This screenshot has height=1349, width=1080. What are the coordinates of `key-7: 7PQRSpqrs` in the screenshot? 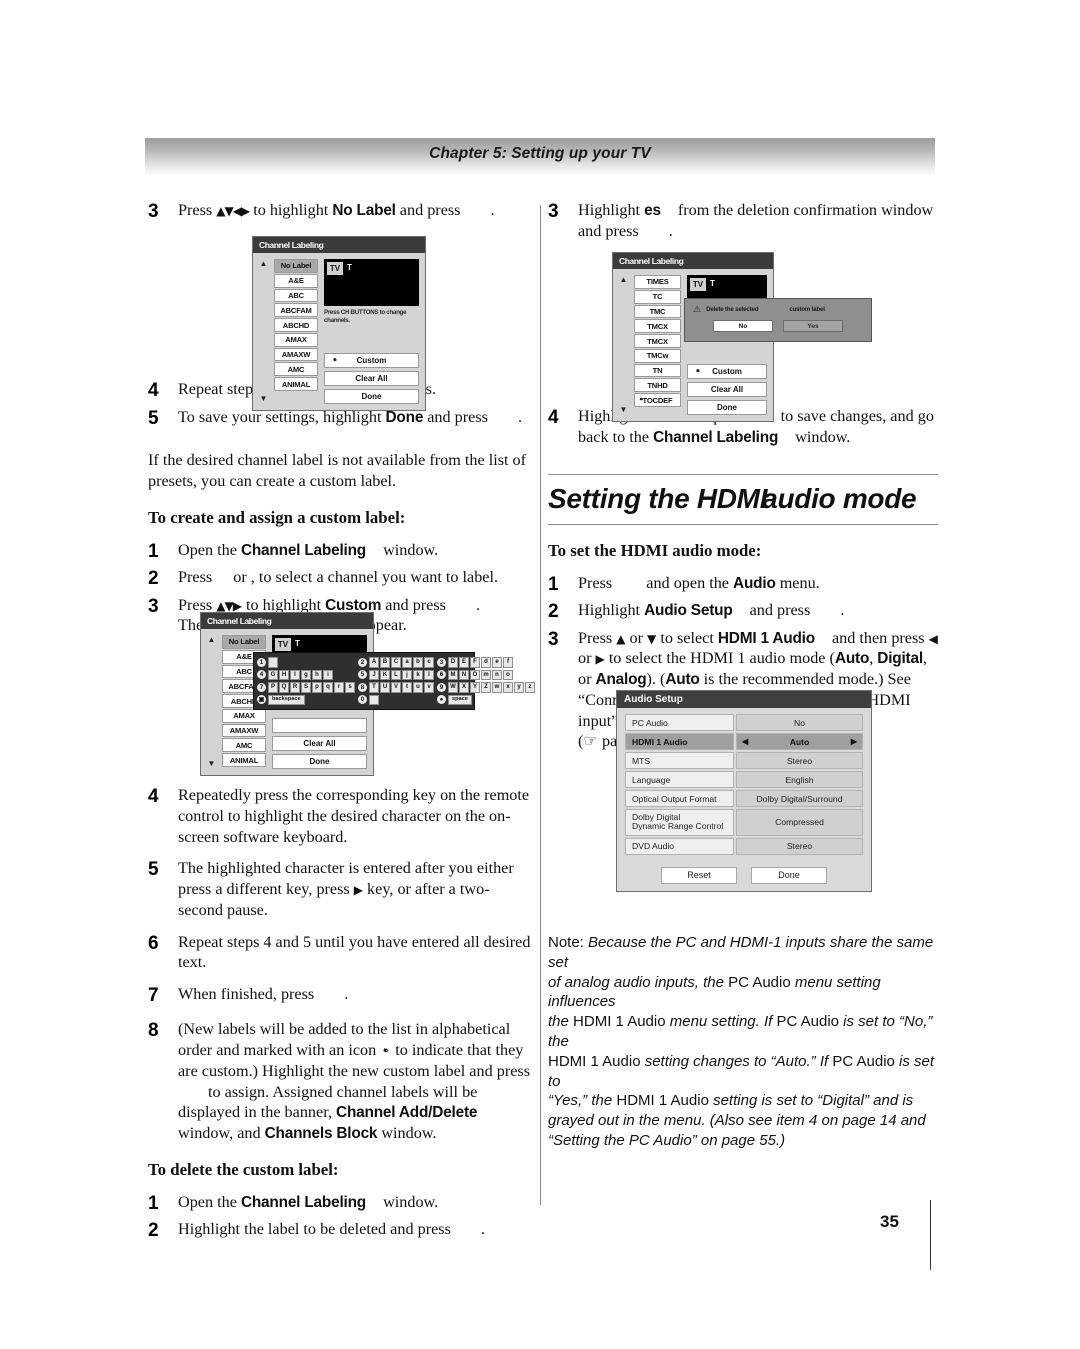 It's located at (306, 687).